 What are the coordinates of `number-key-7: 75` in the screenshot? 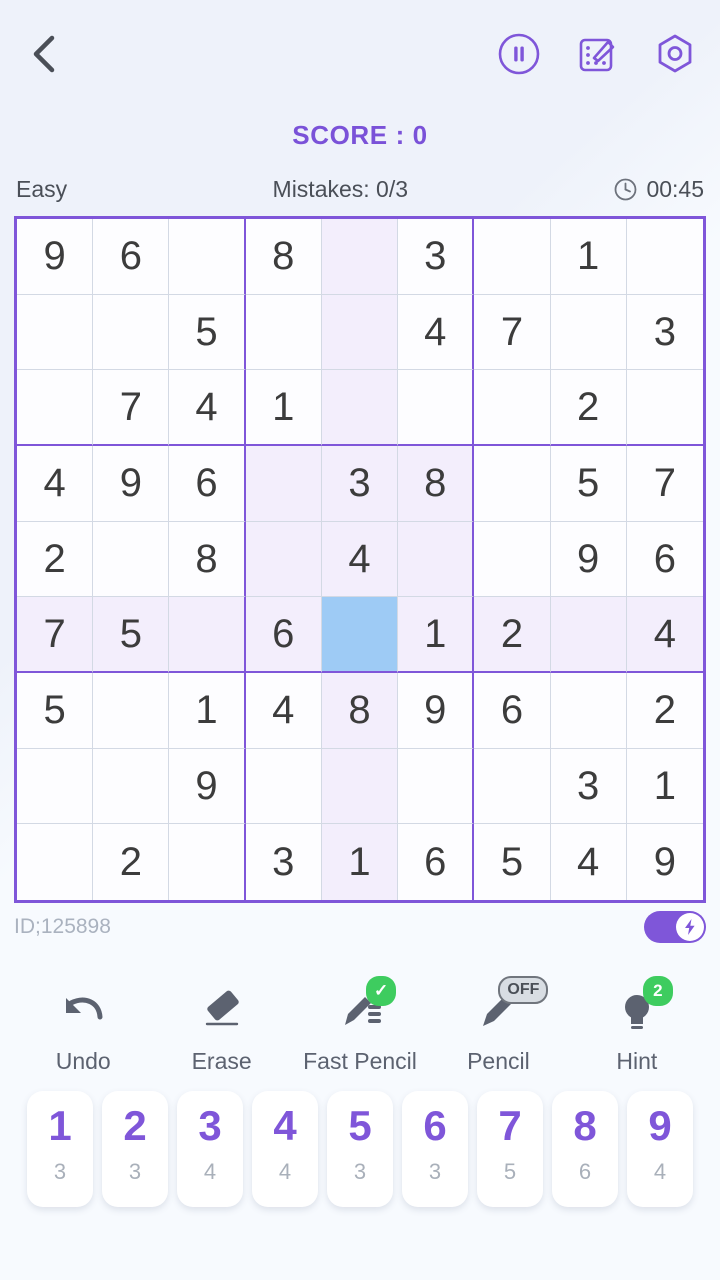 It's located at (510, 1149).